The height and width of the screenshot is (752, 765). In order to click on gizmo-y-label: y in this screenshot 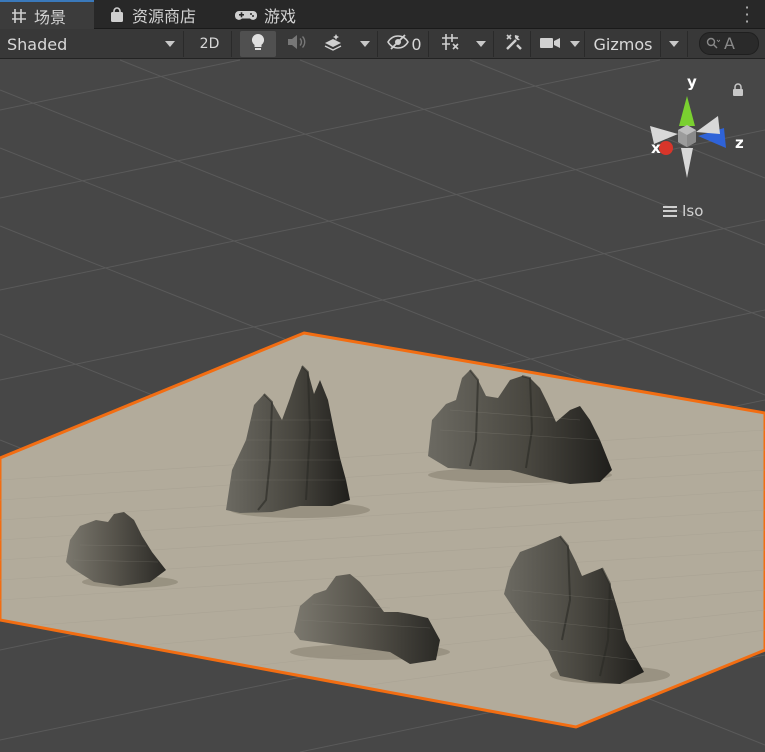, I will do `click(692, 82)`.